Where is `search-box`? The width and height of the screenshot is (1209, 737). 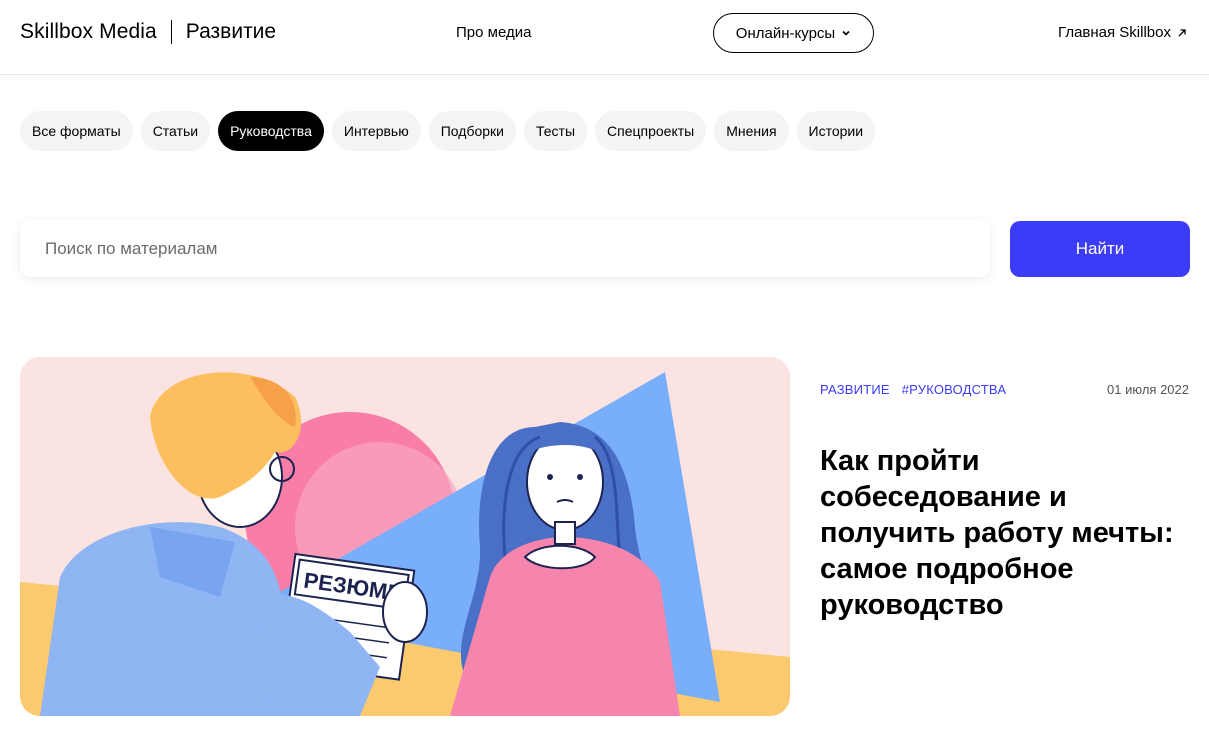 search-box is located at coordinates (505, 248).